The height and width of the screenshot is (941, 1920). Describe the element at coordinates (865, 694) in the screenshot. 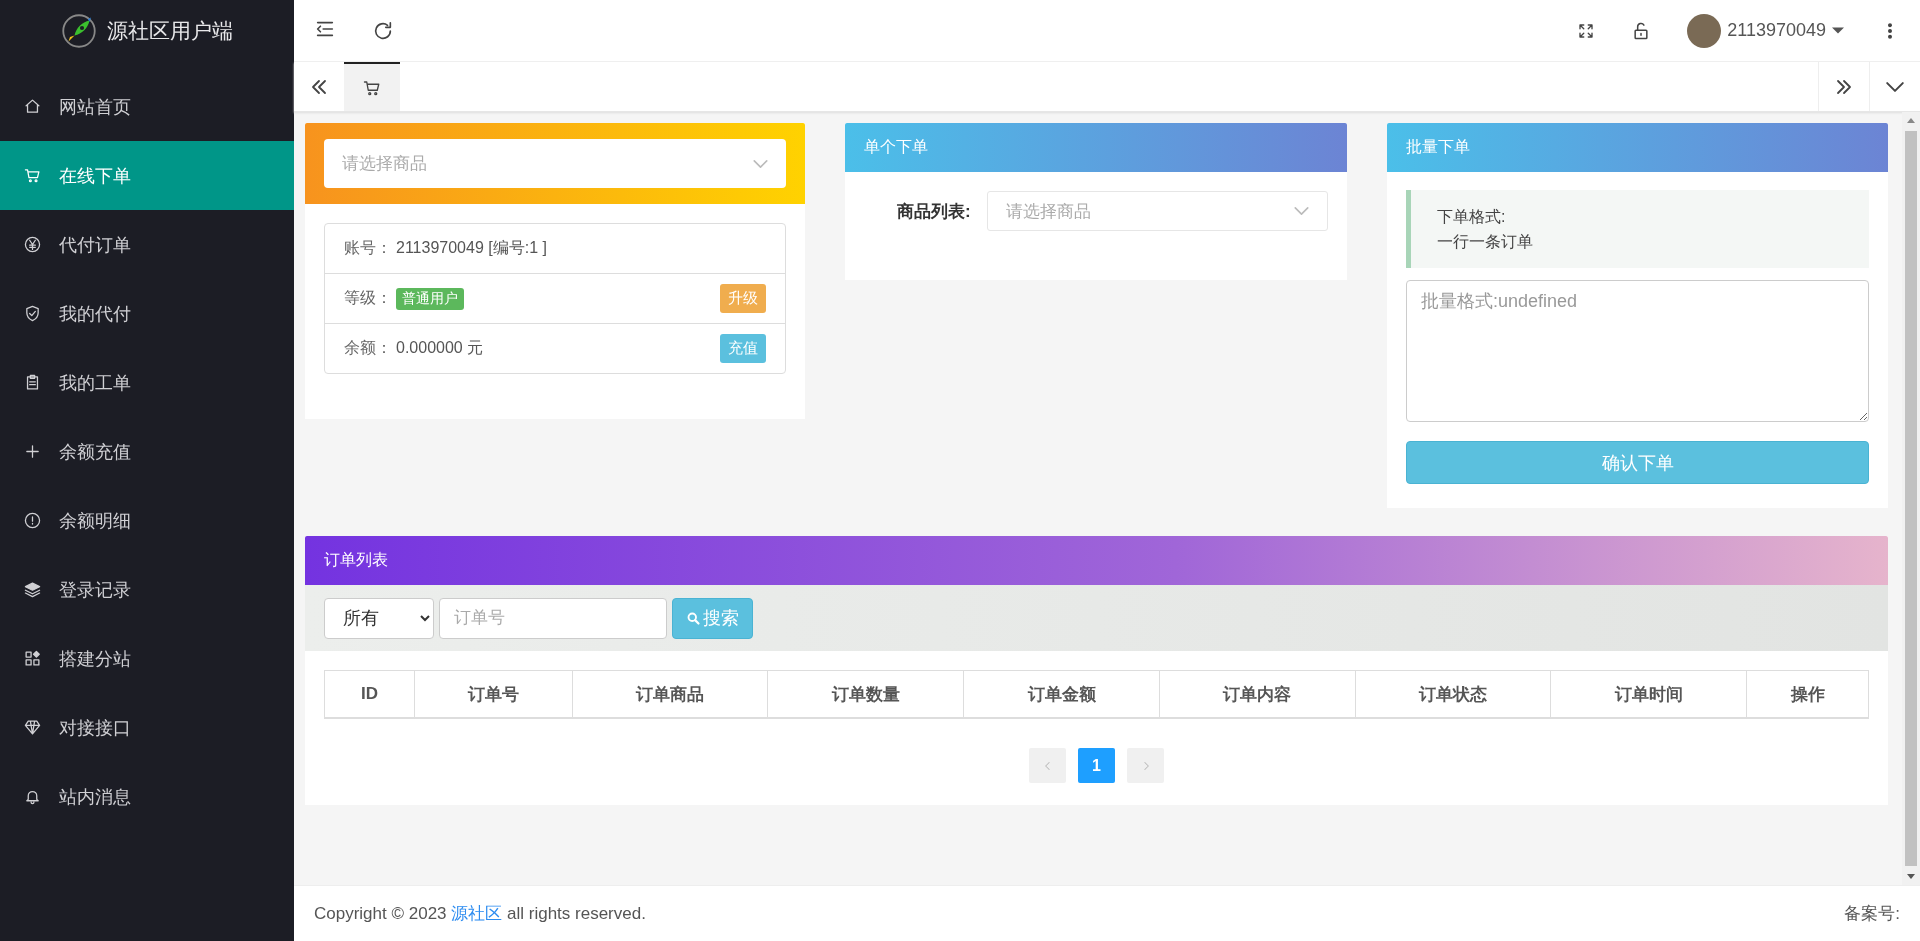

I see `column-header: 订单数量` at that location.